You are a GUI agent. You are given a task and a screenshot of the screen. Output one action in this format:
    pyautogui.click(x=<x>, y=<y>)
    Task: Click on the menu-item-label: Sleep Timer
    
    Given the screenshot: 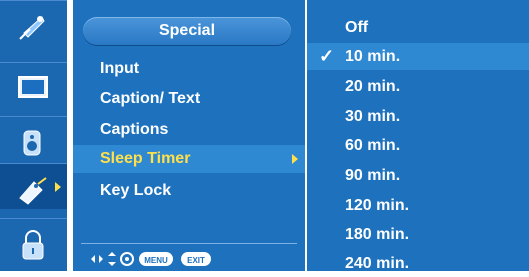 What is the action you would take?
    pyautogui.click(x=145, y=158)
    